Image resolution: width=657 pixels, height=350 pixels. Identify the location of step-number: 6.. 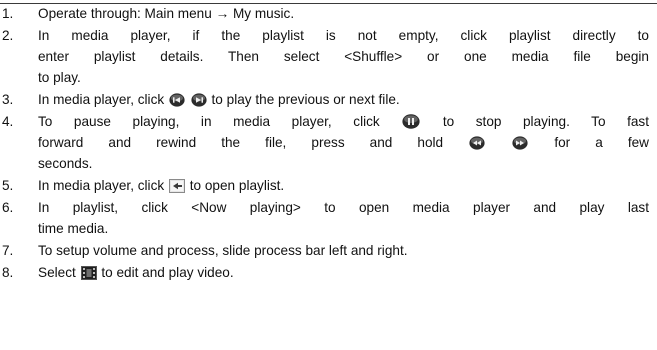
(8, 207).